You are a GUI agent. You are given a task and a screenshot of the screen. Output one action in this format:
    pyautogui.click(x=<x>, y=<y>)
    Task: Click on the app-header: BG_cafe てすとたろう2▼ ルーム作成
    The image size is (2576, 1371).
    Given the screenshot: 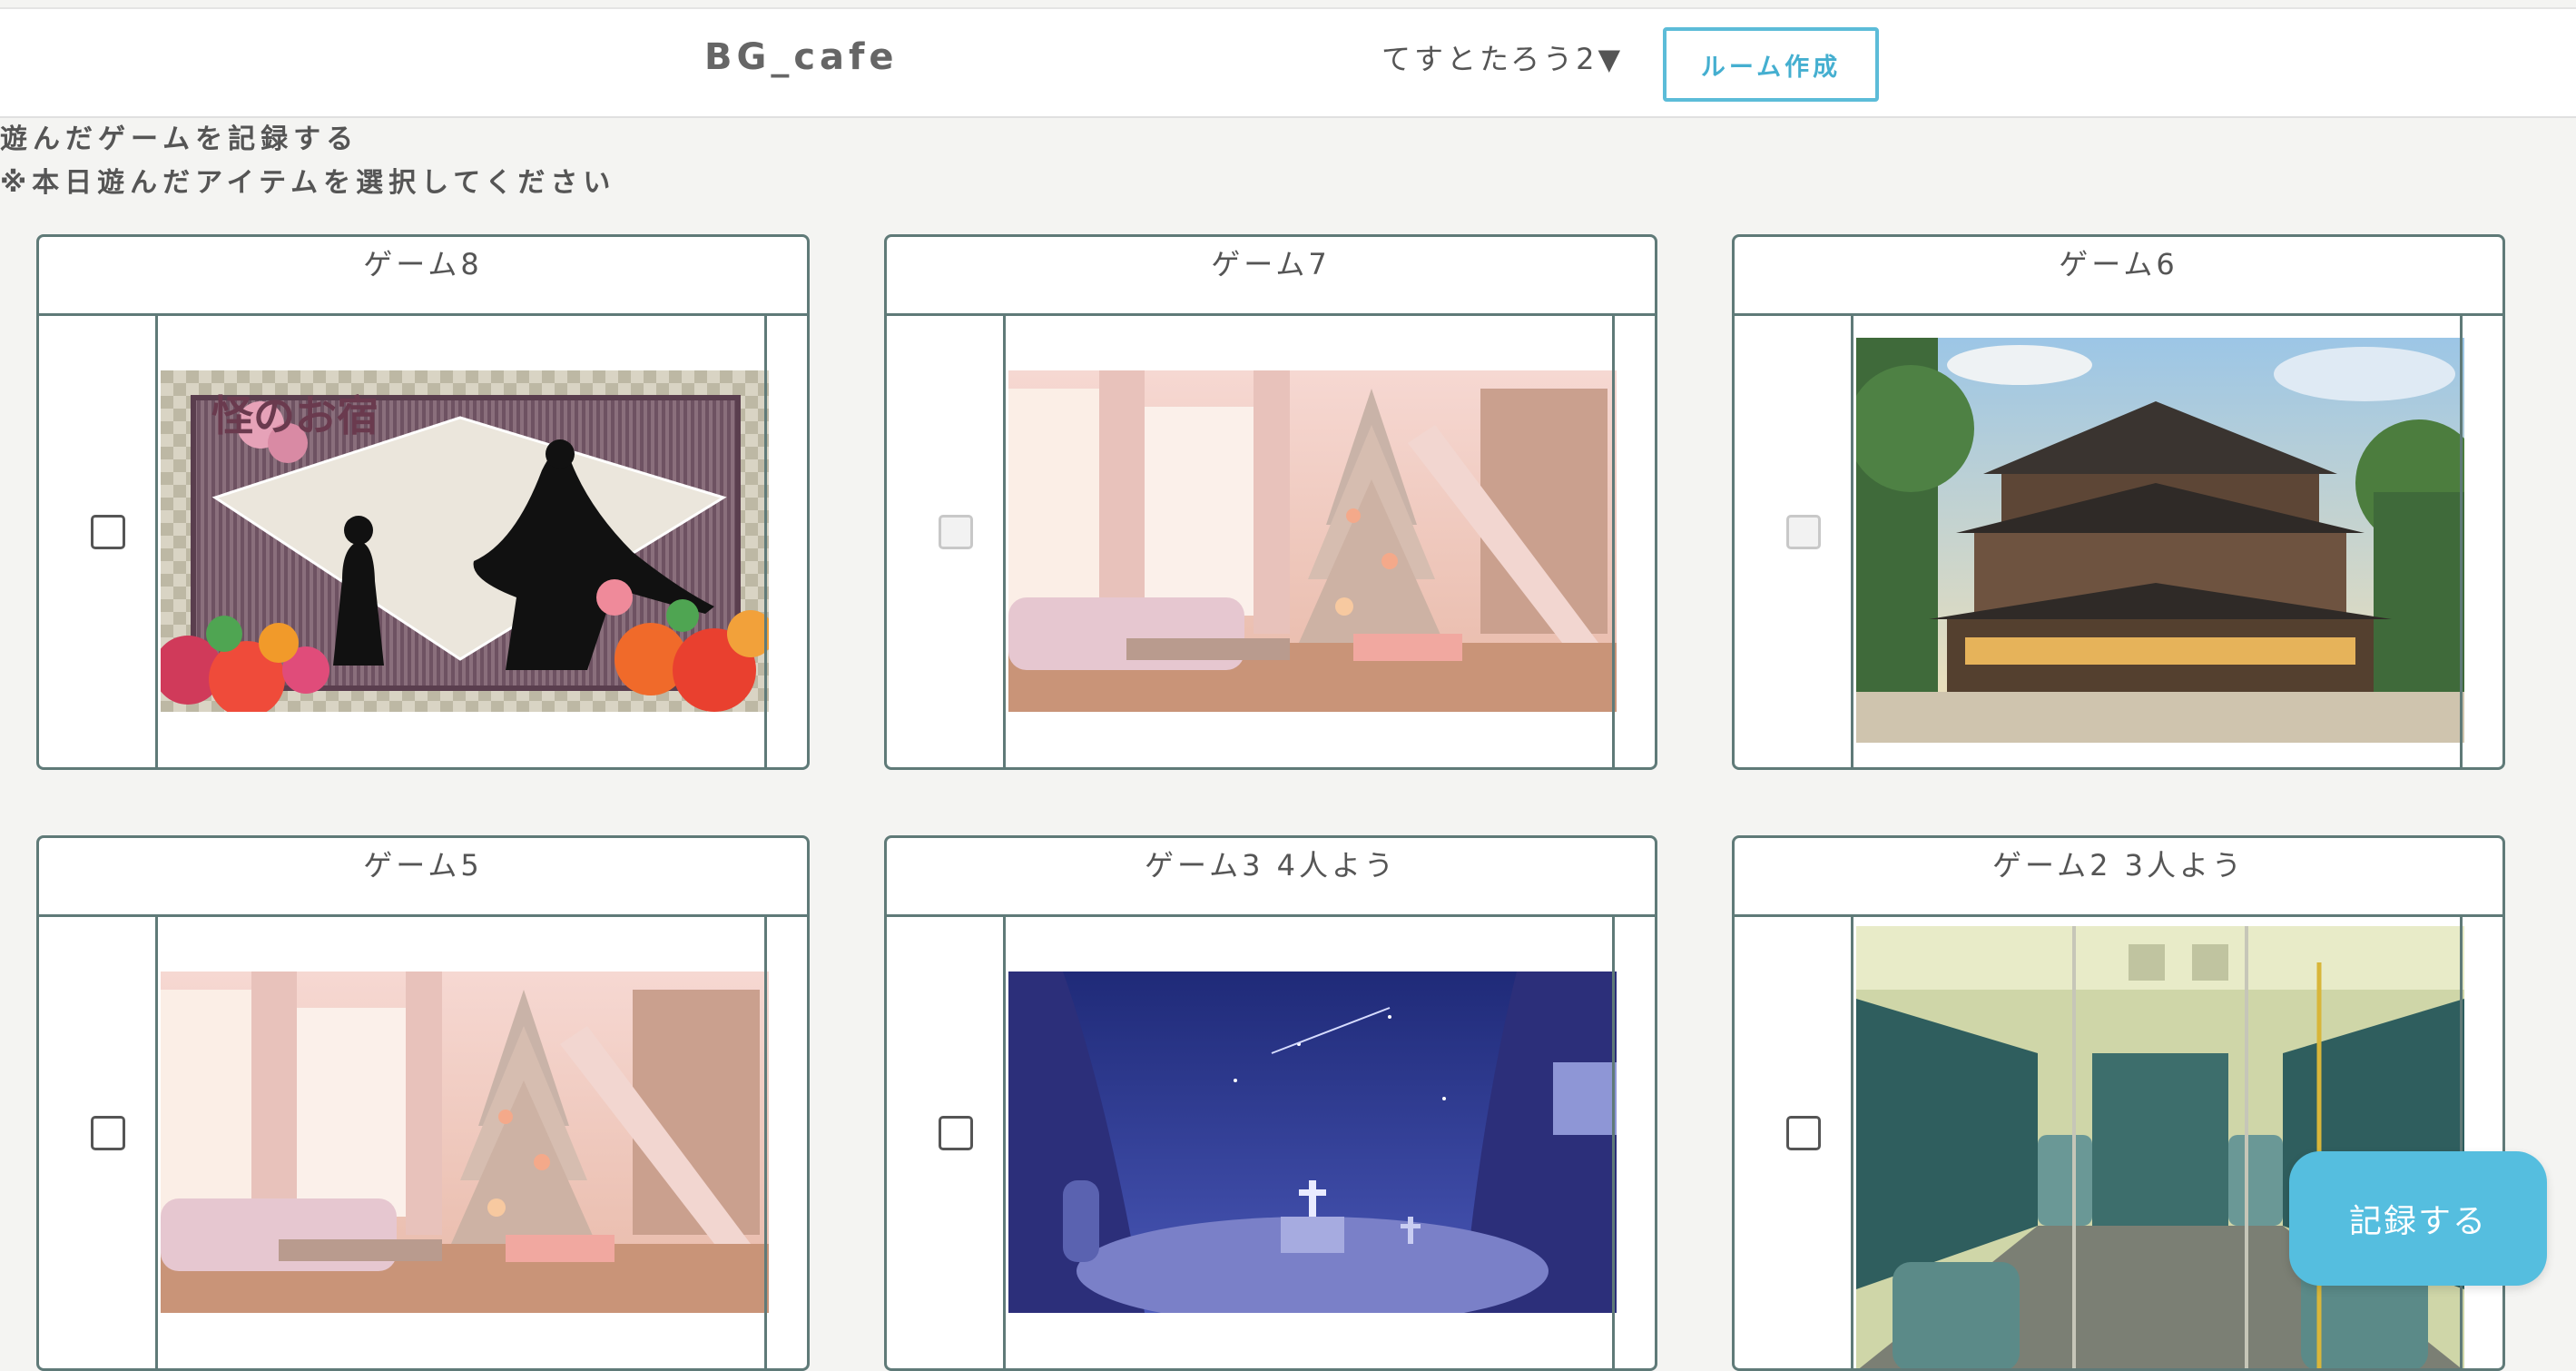 What is the action you would take?
    pyautogui.click(x=1288, y=63)
    